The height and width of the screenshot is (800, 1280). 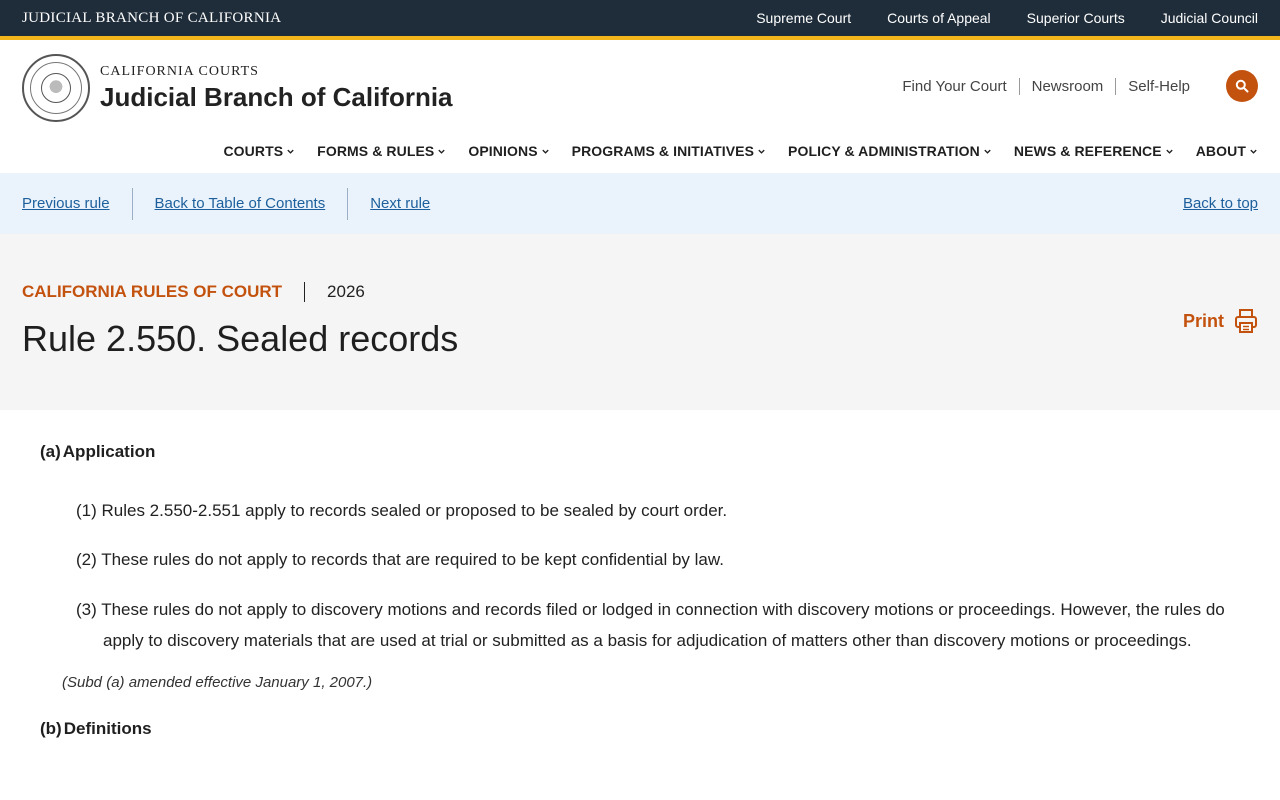 What do you see at coordinates (1087, 151) in the screenshot?
I see `nav-item-label: NEWS & REFERENCE` at bounding box center [1087, 151].